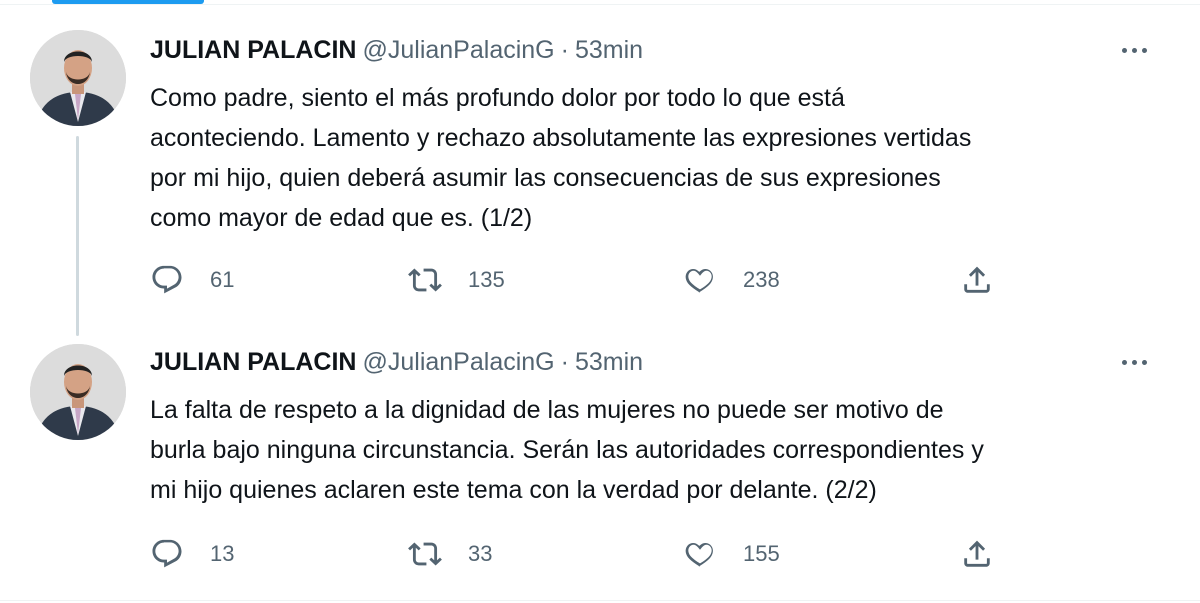 Image resolution: width=1200 pixels, height=603 pixels. Describe the element at coordinates (580, 280) in the screenshot. I see `tweet-actions: 61 135 238` at that location.